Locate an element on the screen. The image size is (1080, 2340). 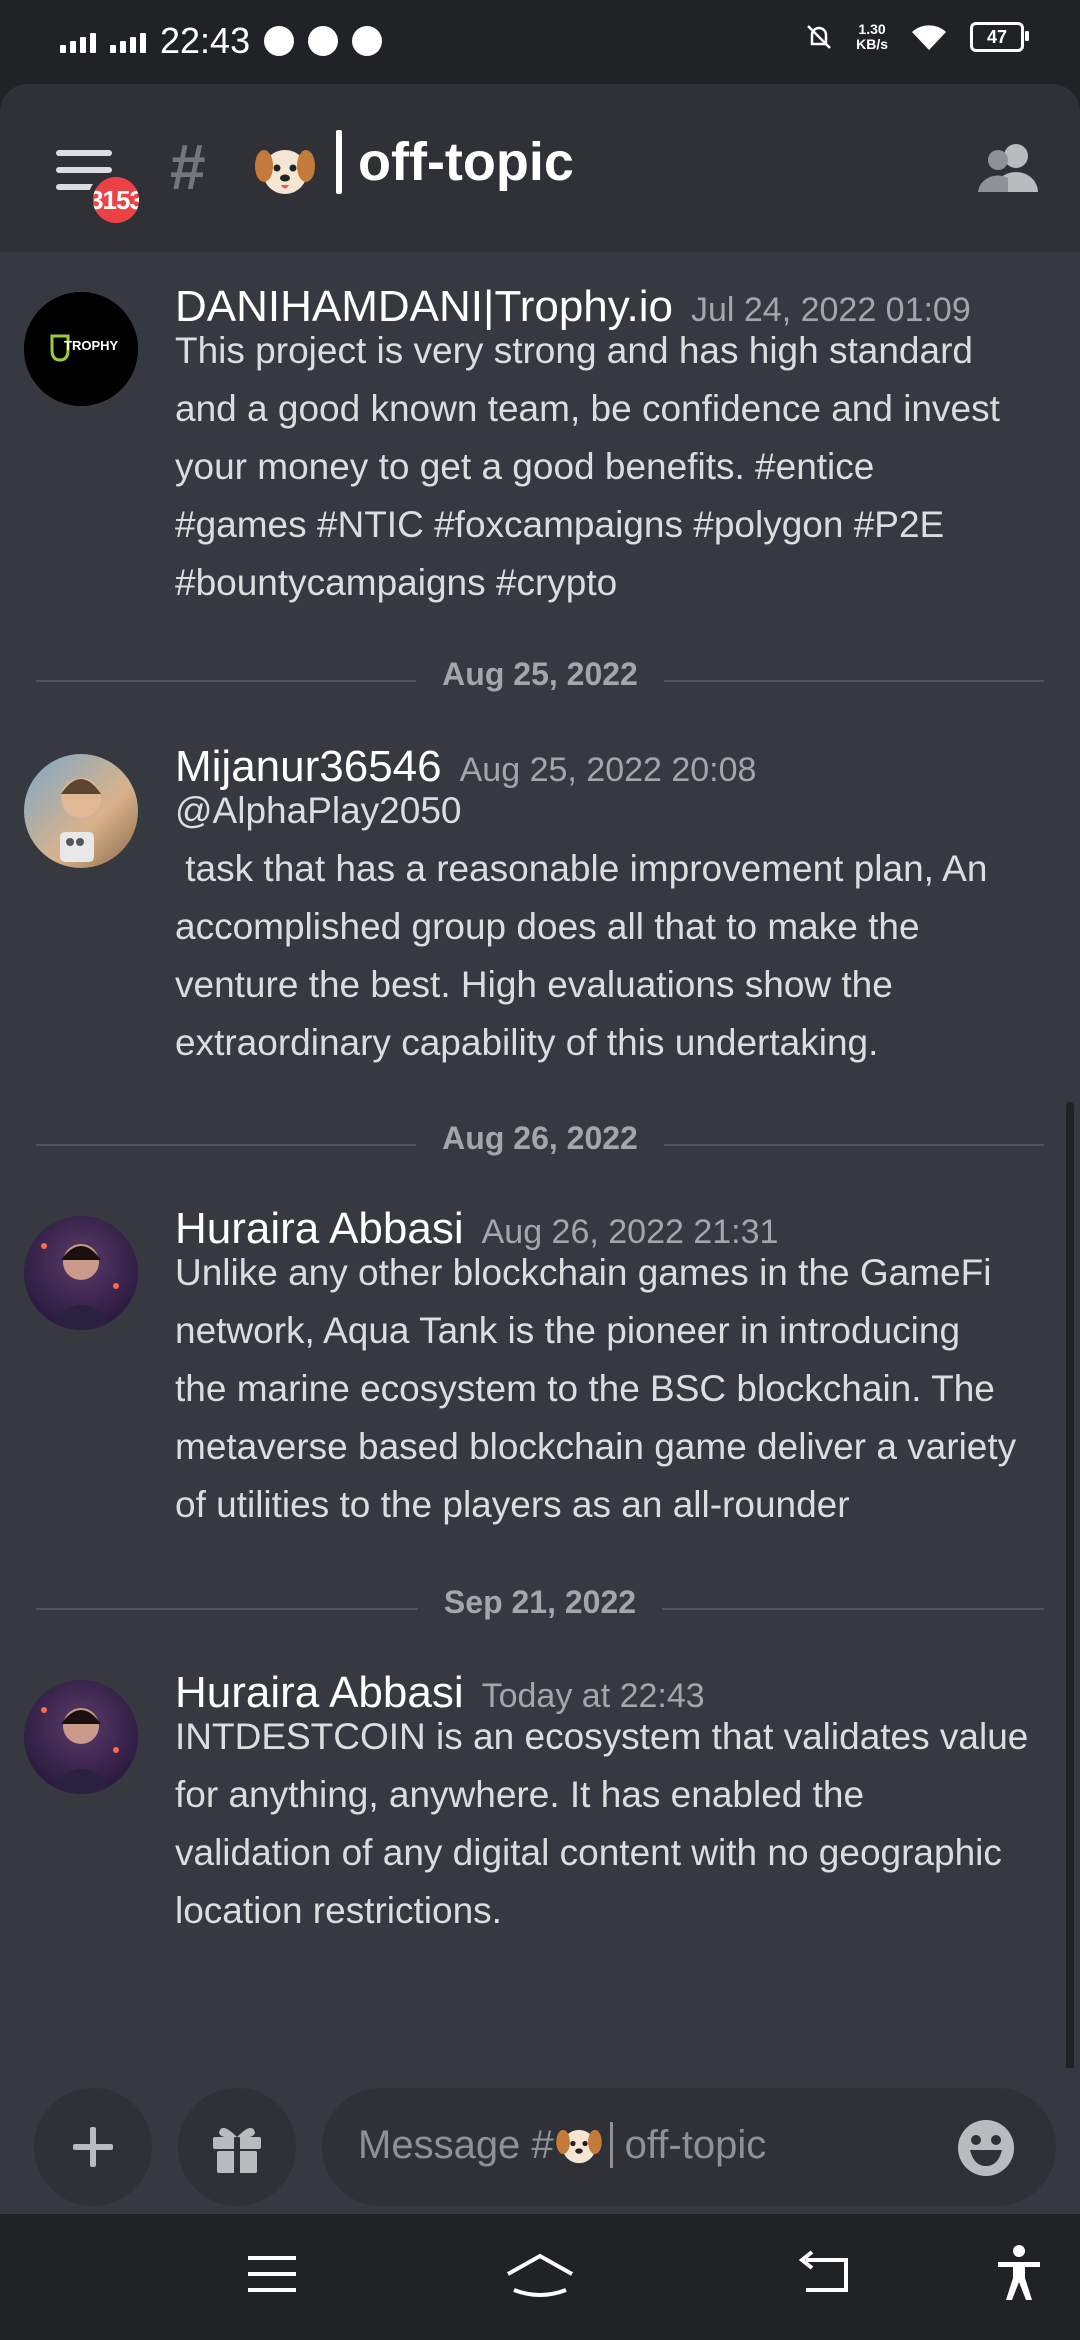
add-attachment-button is located at coordinates (93, 2147).